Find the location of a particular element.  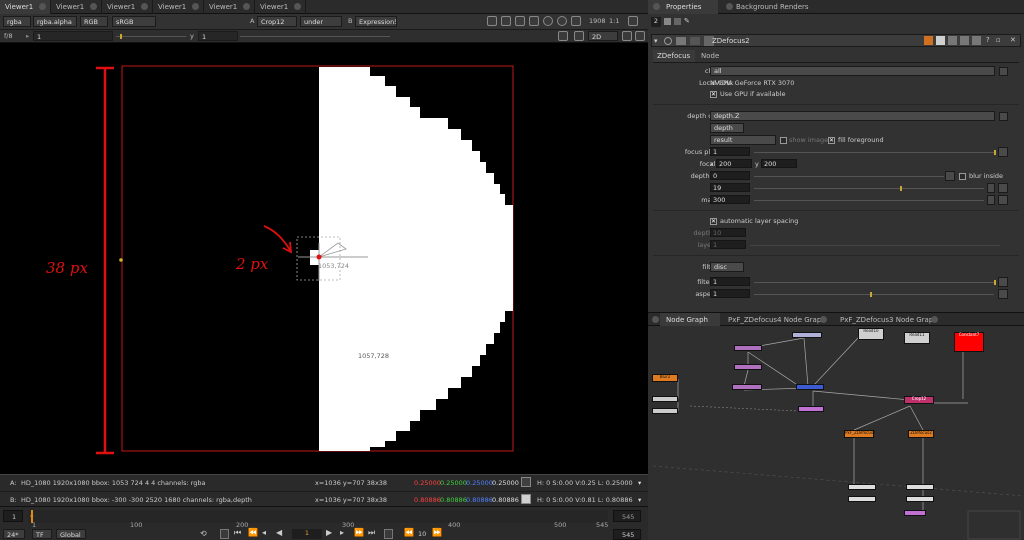

node-name: ZDefocus2 is located at coordinates (731, 41).